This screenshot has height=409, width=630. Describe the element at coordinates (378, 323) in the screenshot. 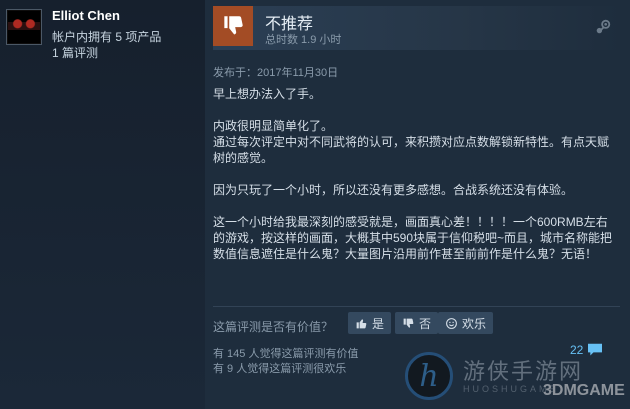

I see `vote-yes-label: 是` at that location.